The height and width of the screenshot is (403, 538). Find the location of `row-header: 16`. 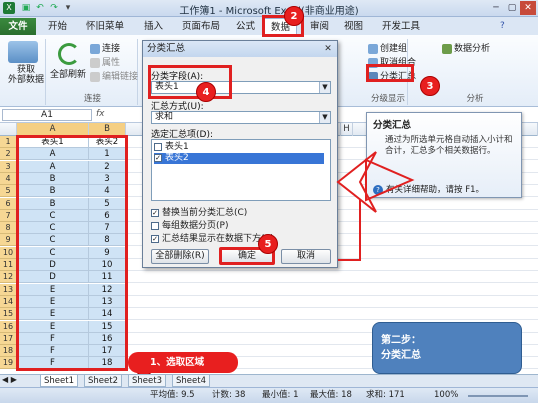

row-header: 16 is located at coordinates (8, 326).